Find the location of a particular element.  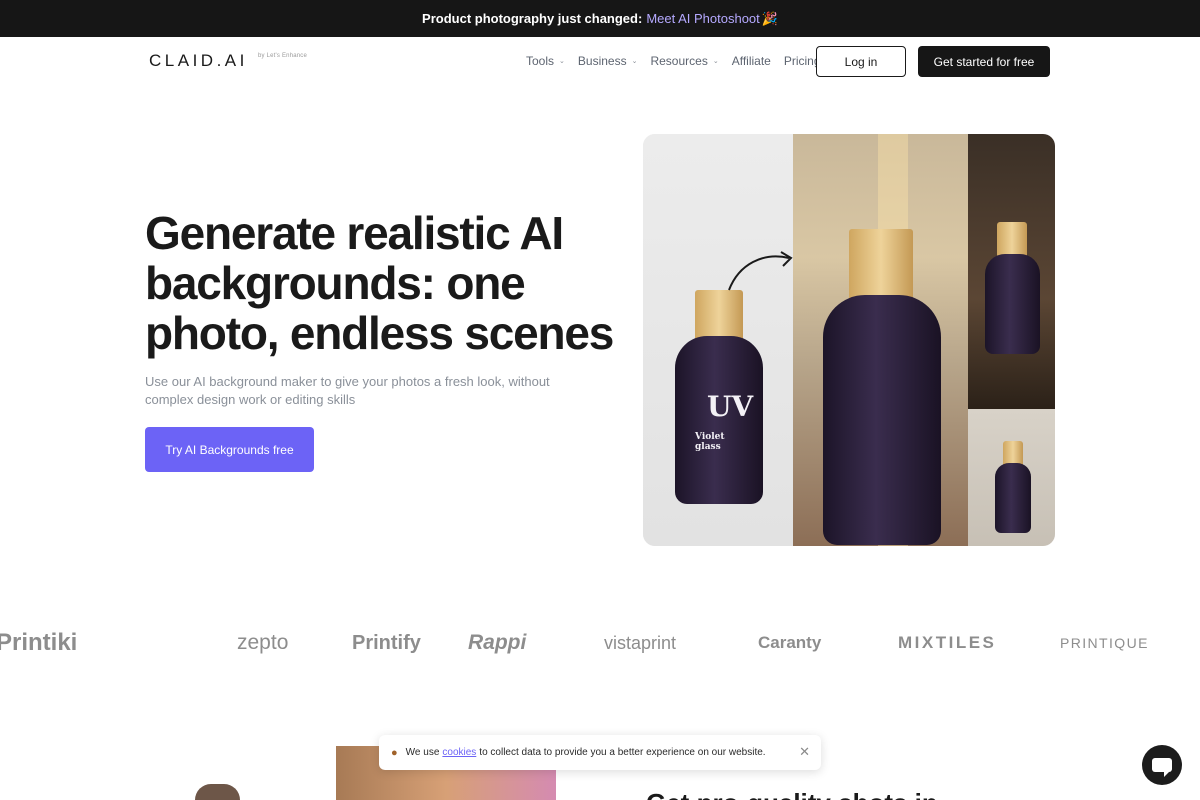

chat-button is located at coordinates (1162, 765).